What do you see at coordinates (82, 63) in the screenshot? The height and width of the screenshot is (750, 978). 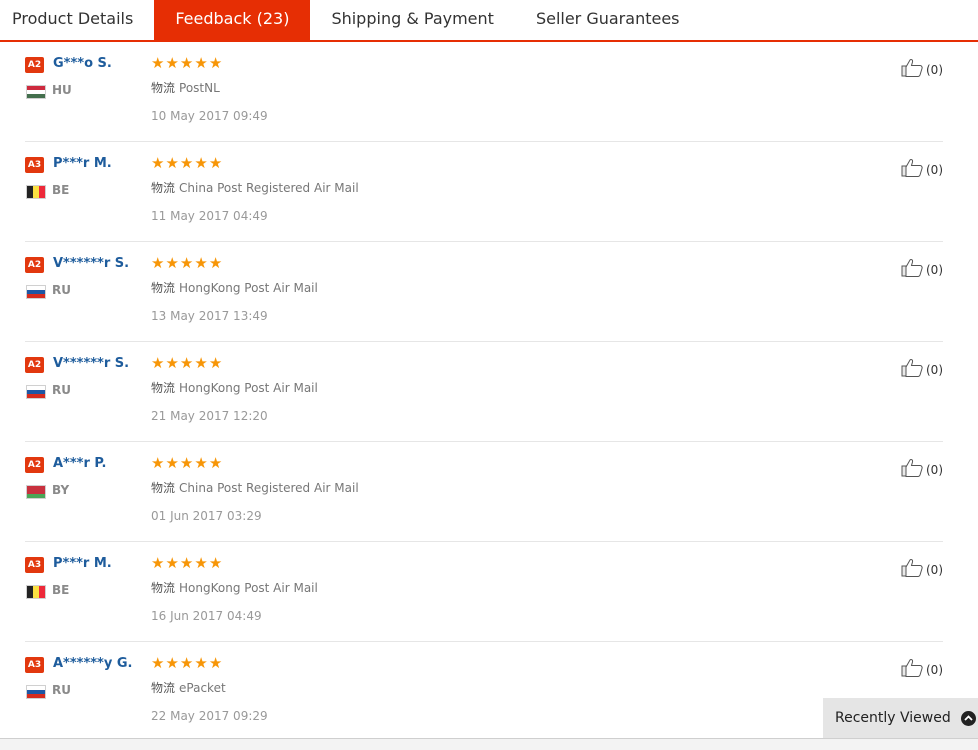 I see `buyer-name: G***o S.` at bounding box center [82, 63].